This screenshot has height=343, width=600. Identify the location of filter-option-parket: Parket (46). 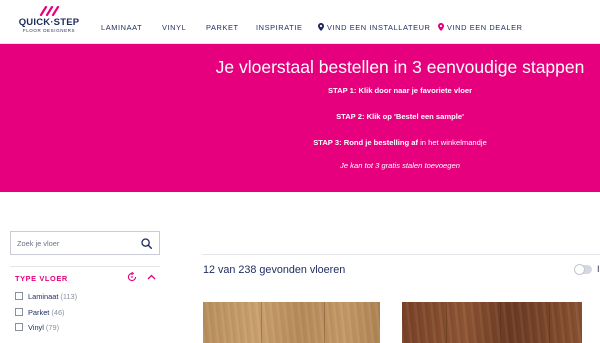
(40, 312).